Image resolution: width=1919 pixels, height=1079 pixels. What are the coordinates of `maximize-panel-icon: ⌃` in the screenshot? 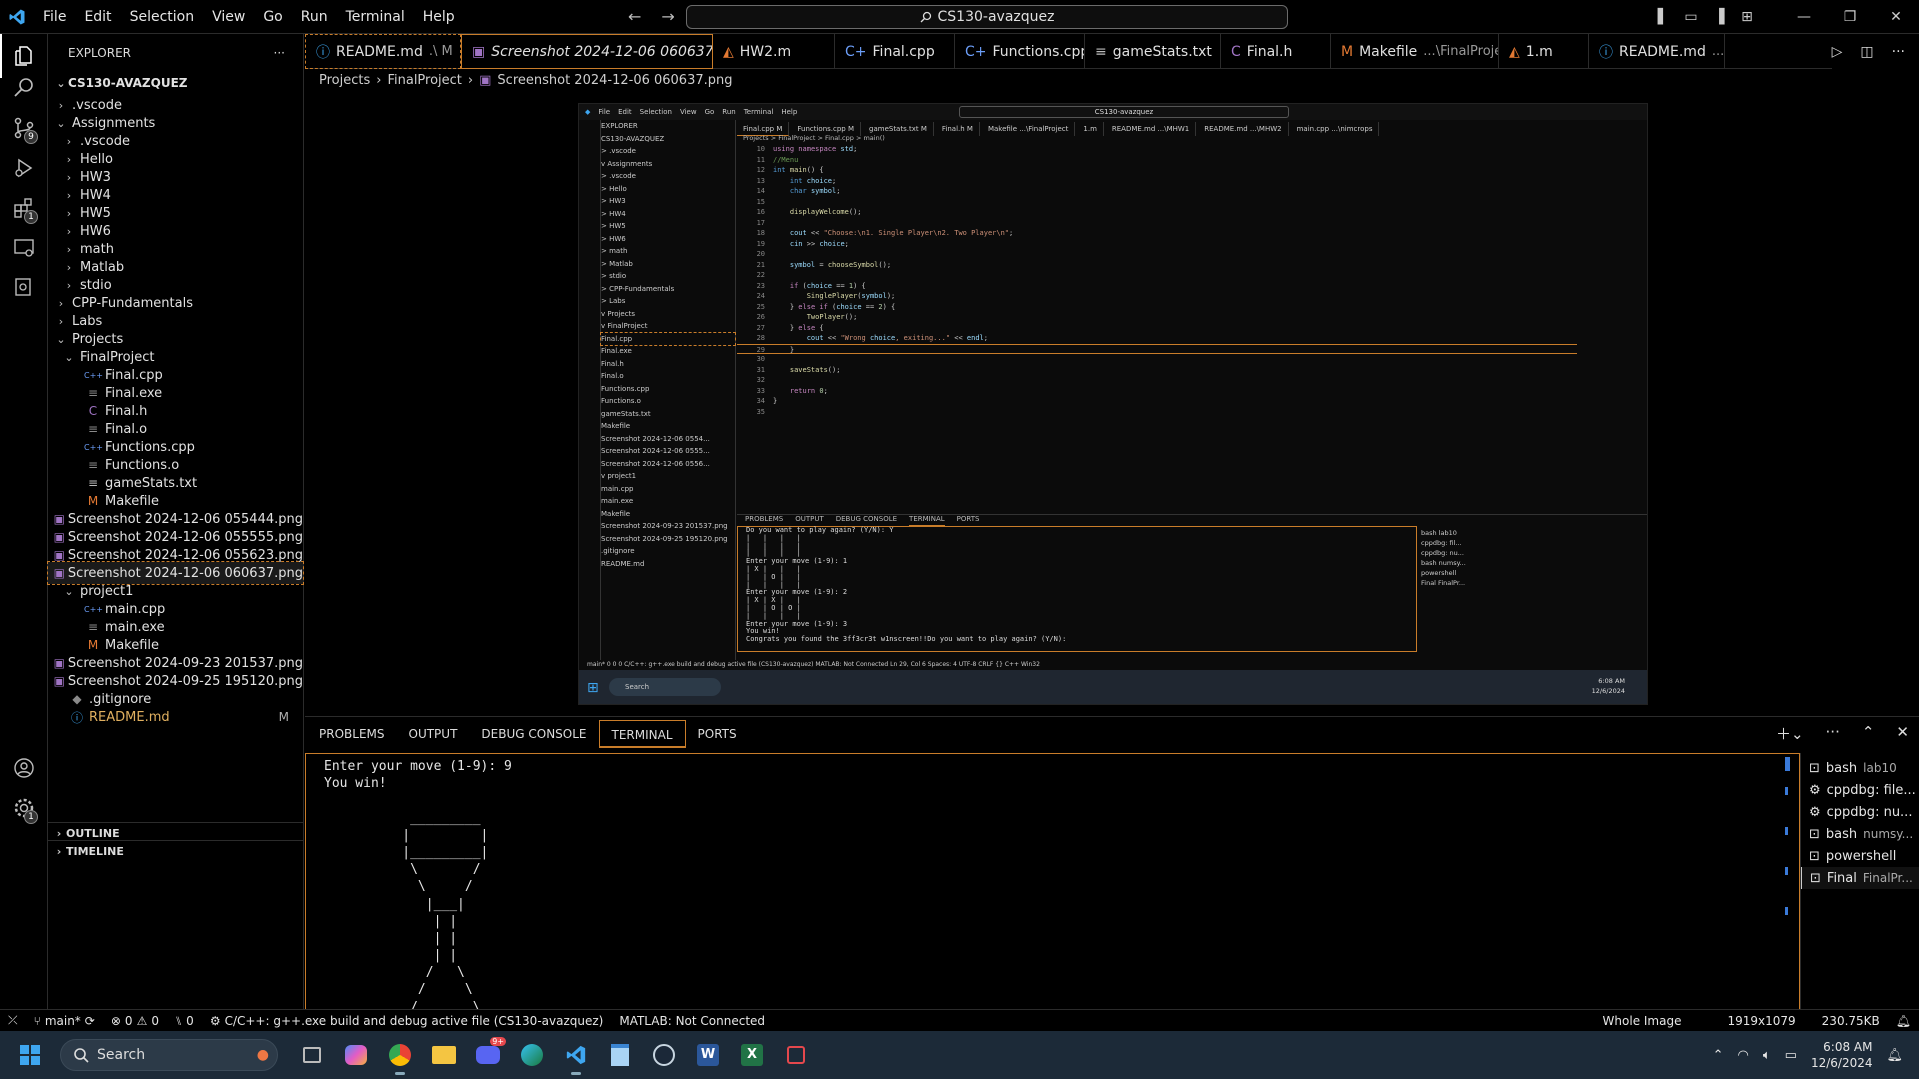 It's located at (1868, 733).